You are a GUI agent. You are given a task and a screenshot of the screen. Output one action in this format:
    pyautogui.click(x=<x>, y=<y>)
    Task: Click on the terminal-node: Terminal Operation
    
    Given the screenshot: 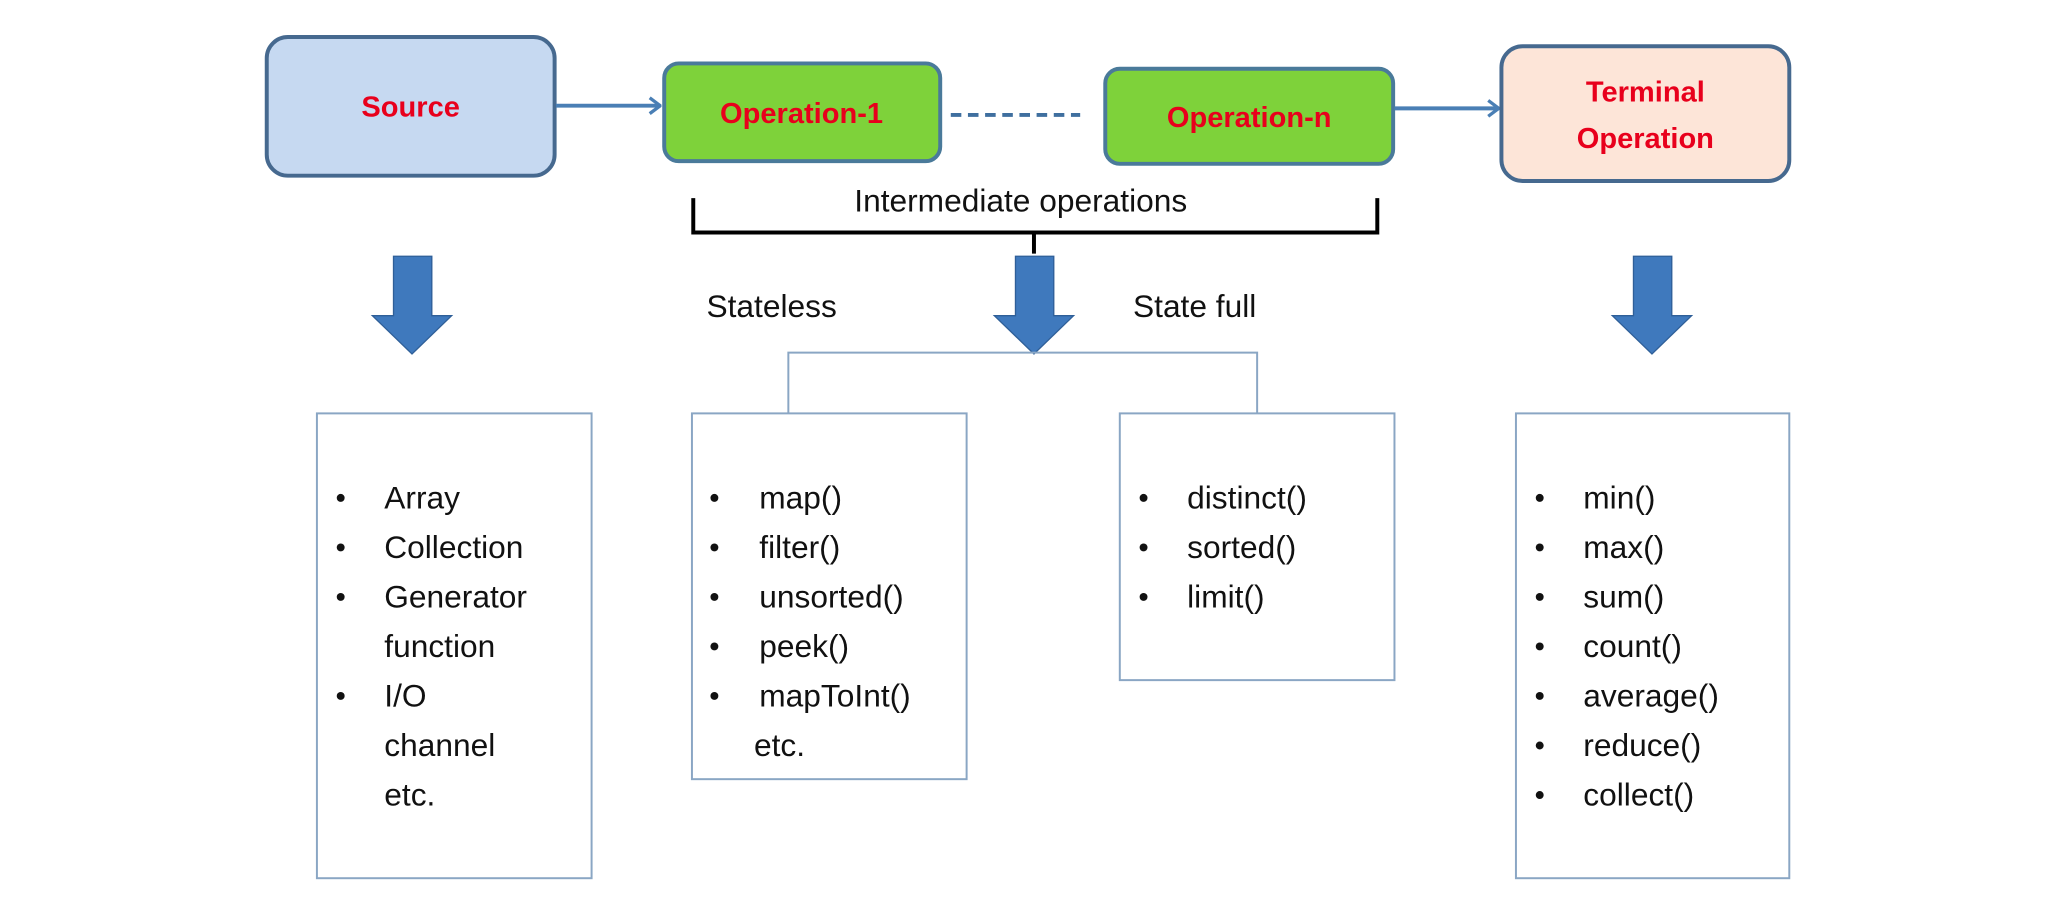 What is the action you would take?
    pyautogui.click(x=1645, y=113)
    